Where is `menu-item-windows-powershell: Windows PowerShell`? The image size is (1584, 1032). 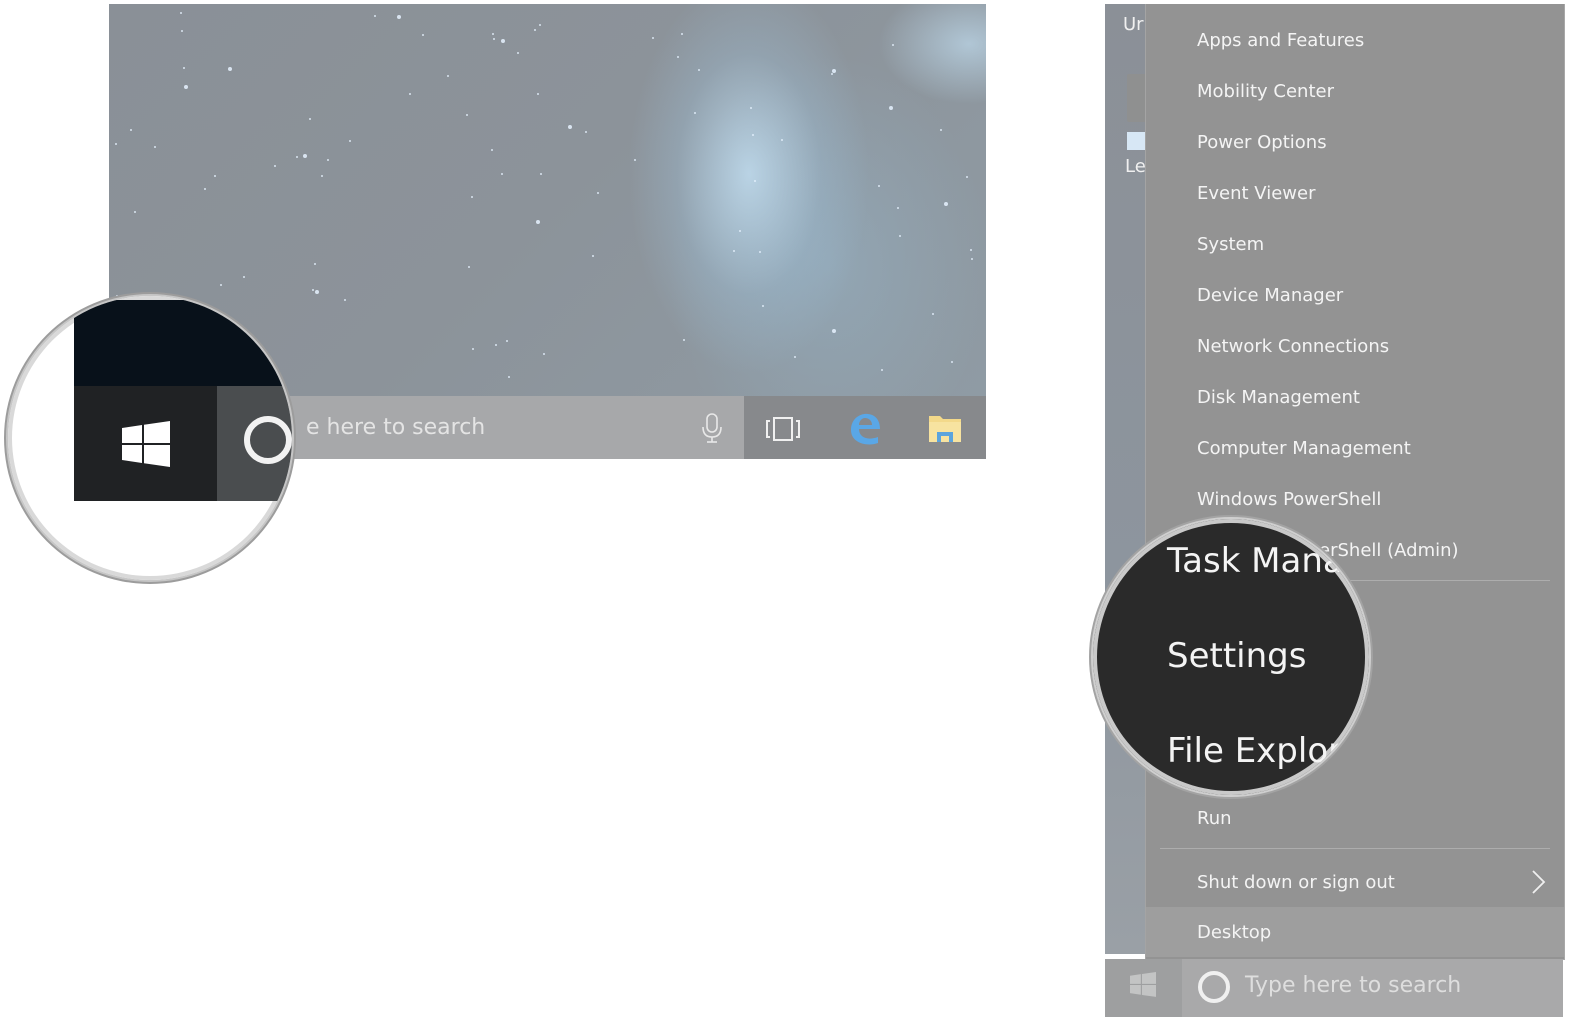
menu-item-windows-powershell: Windows PowerShell is located at coordinates (1355, 499).